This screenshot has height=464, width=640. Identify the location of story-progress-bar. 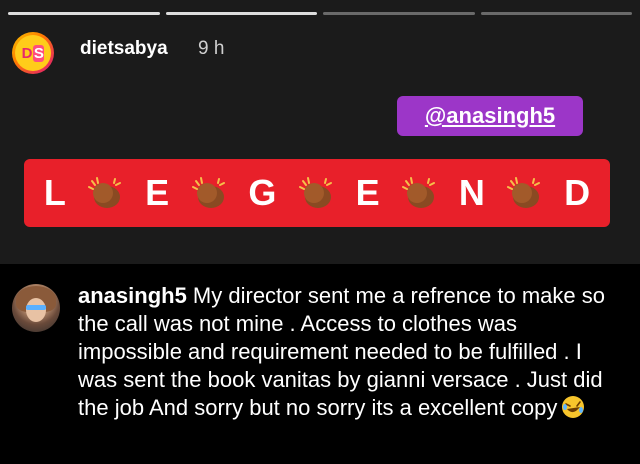
(320, 13).